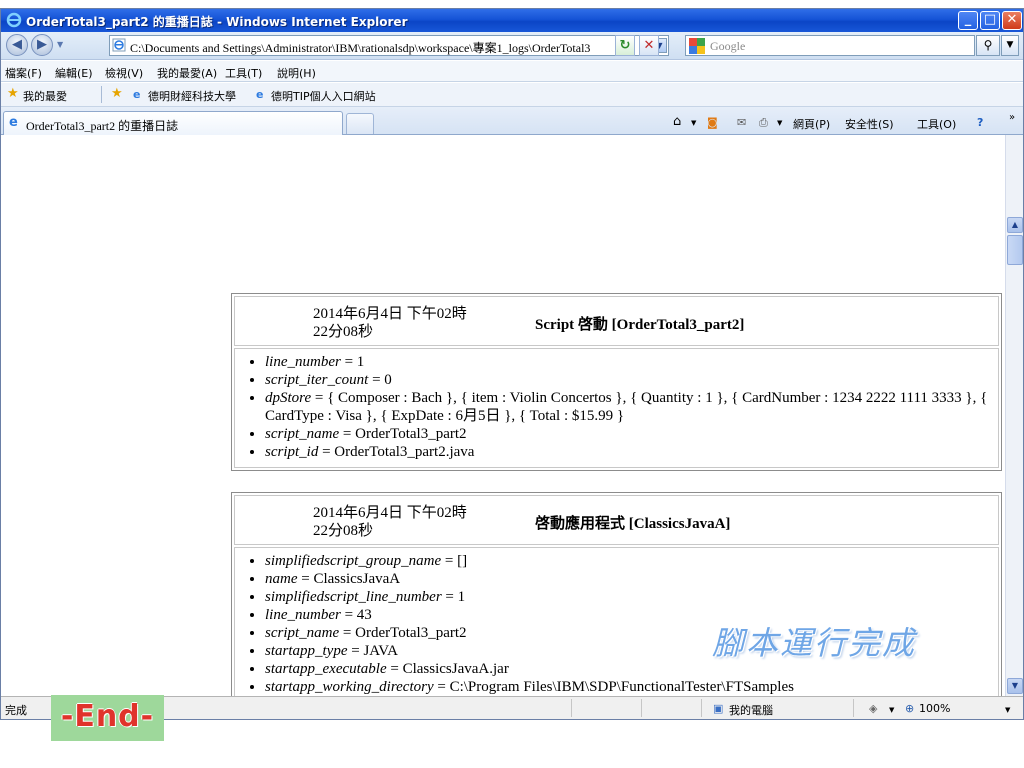 This screenshot has height=768, width=1024. Describe the element at coordinates (627, 597) in the screenshot. I see `list-item: simplifiedscript_line_number = 1` at that location.